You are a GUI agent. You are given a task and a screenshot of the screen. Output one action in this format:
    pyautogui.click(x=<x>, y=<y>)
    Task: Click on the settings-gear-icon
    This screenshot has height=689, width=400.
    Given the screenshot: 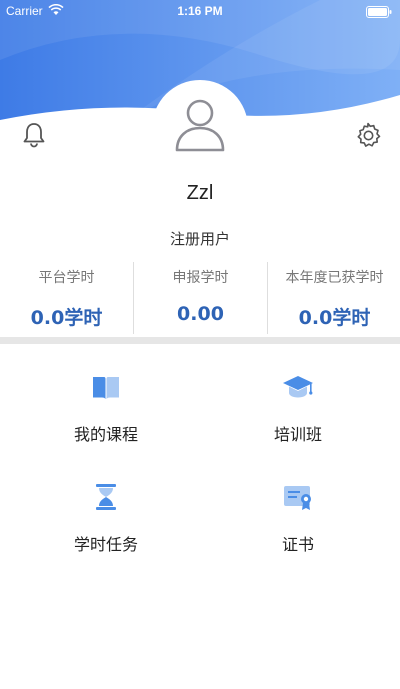 What is the action you would take?
    pyautogui.click(x=368, y=137)
    